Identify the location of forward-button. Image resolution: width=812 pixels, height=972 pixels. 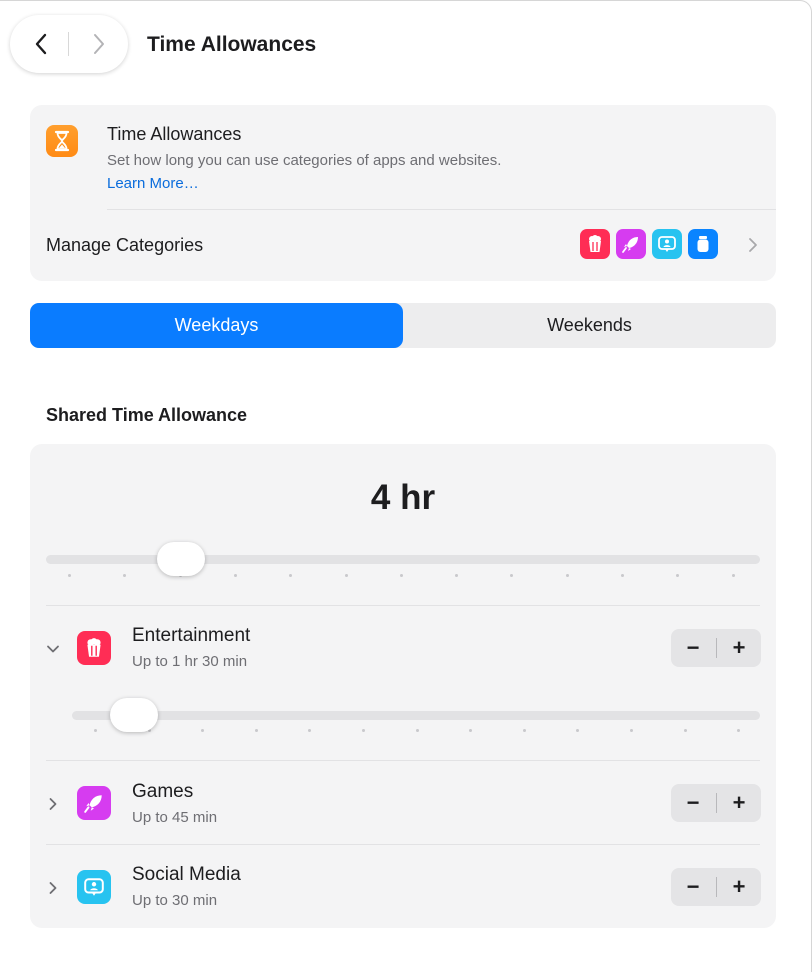
(99, 44).